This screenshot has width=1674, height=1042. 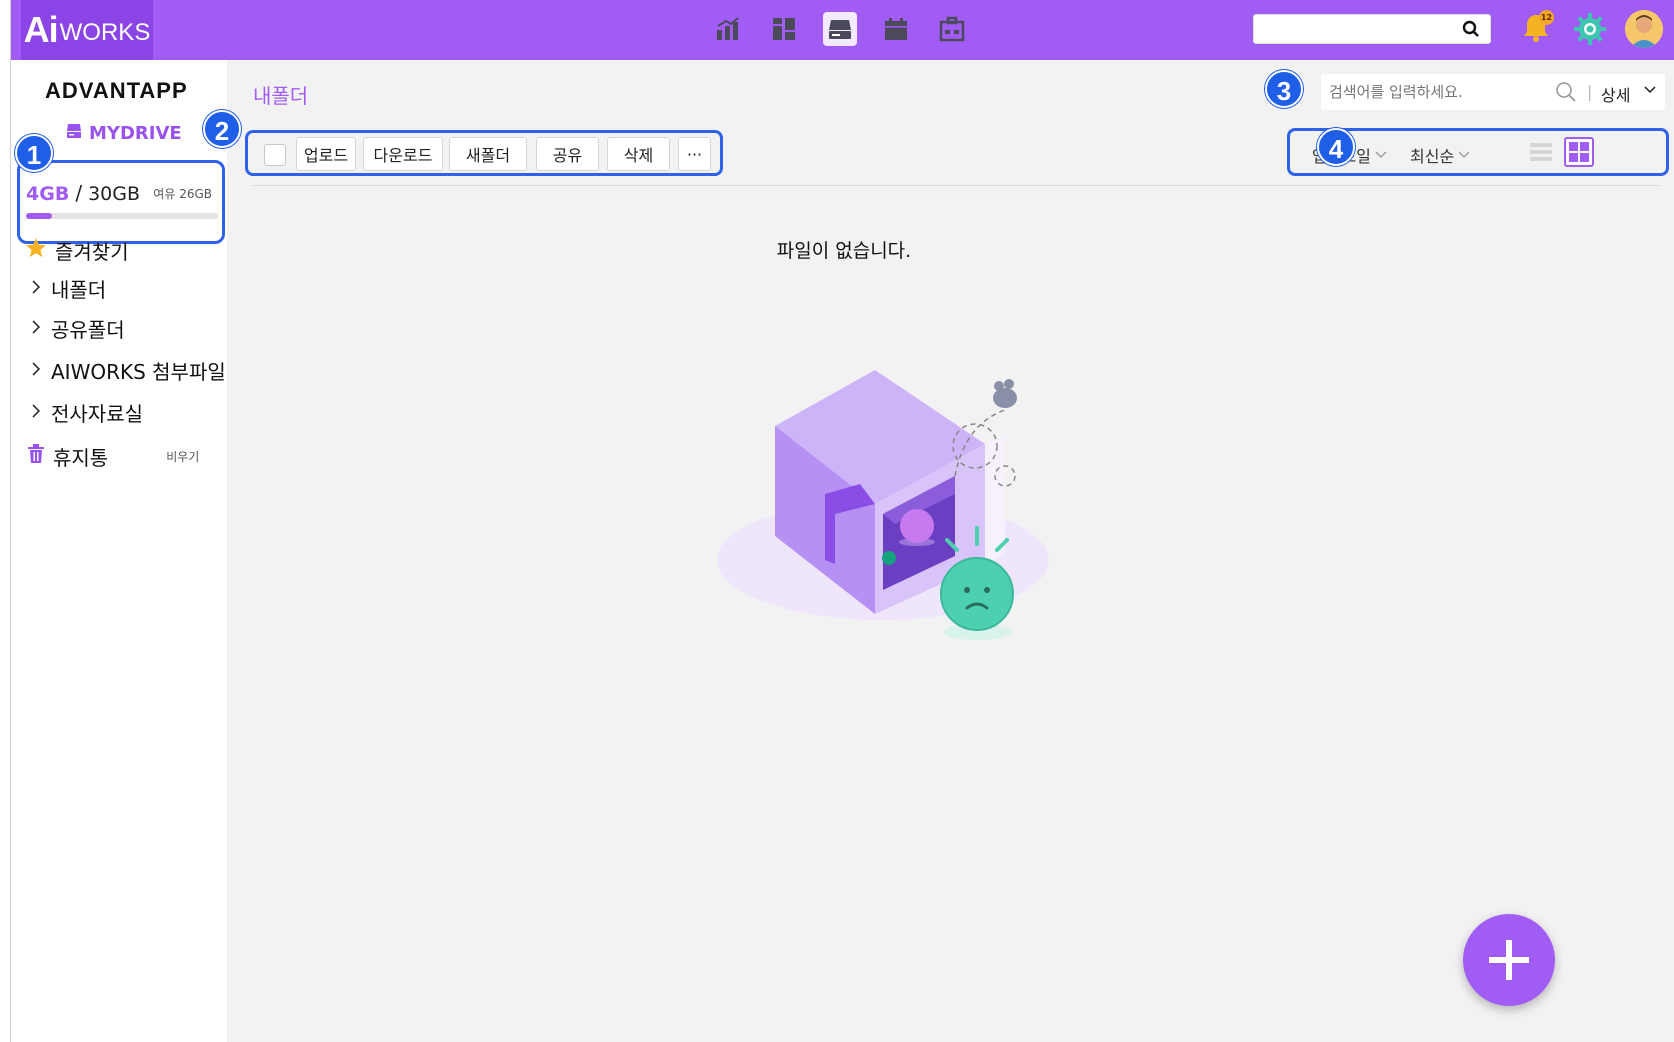 What do you see at coordinates (1372, 29) in the screenshot?
I see `global-search-input` at bounding box center [1372, 29].